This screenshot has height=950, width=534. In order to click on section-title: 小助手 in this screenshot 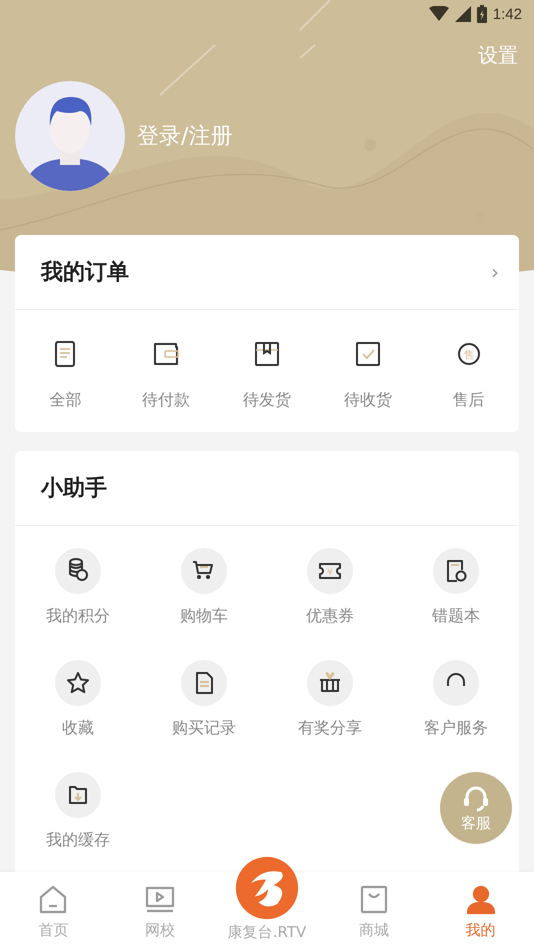, I will do `click(74, 489)`.